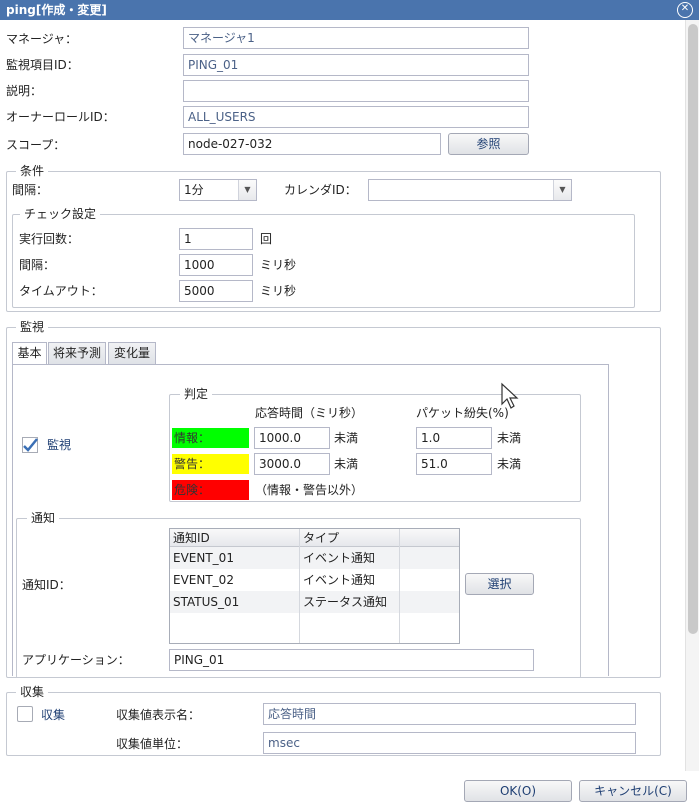 This screenshot has width=699, height=811. Describe the element at coordinates (693, 329) in the screenshot. I see `scrollbar-thumb` at that location.